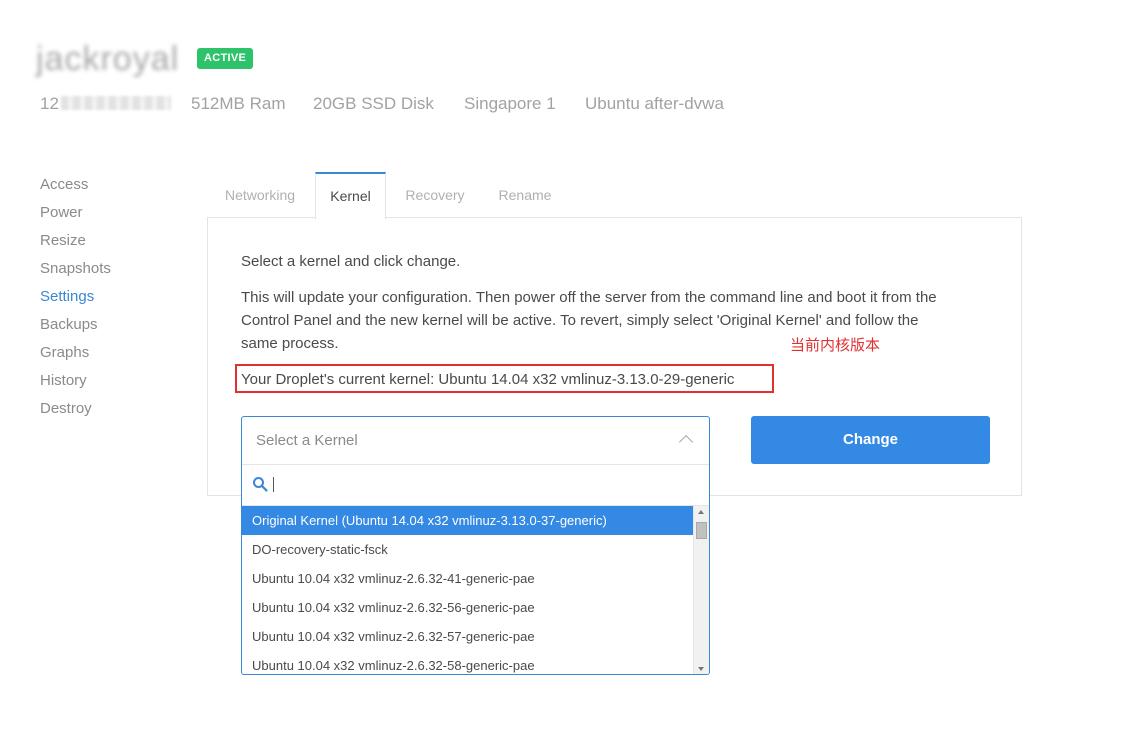  I want to click on nav-access: Access, so click(64, 184).